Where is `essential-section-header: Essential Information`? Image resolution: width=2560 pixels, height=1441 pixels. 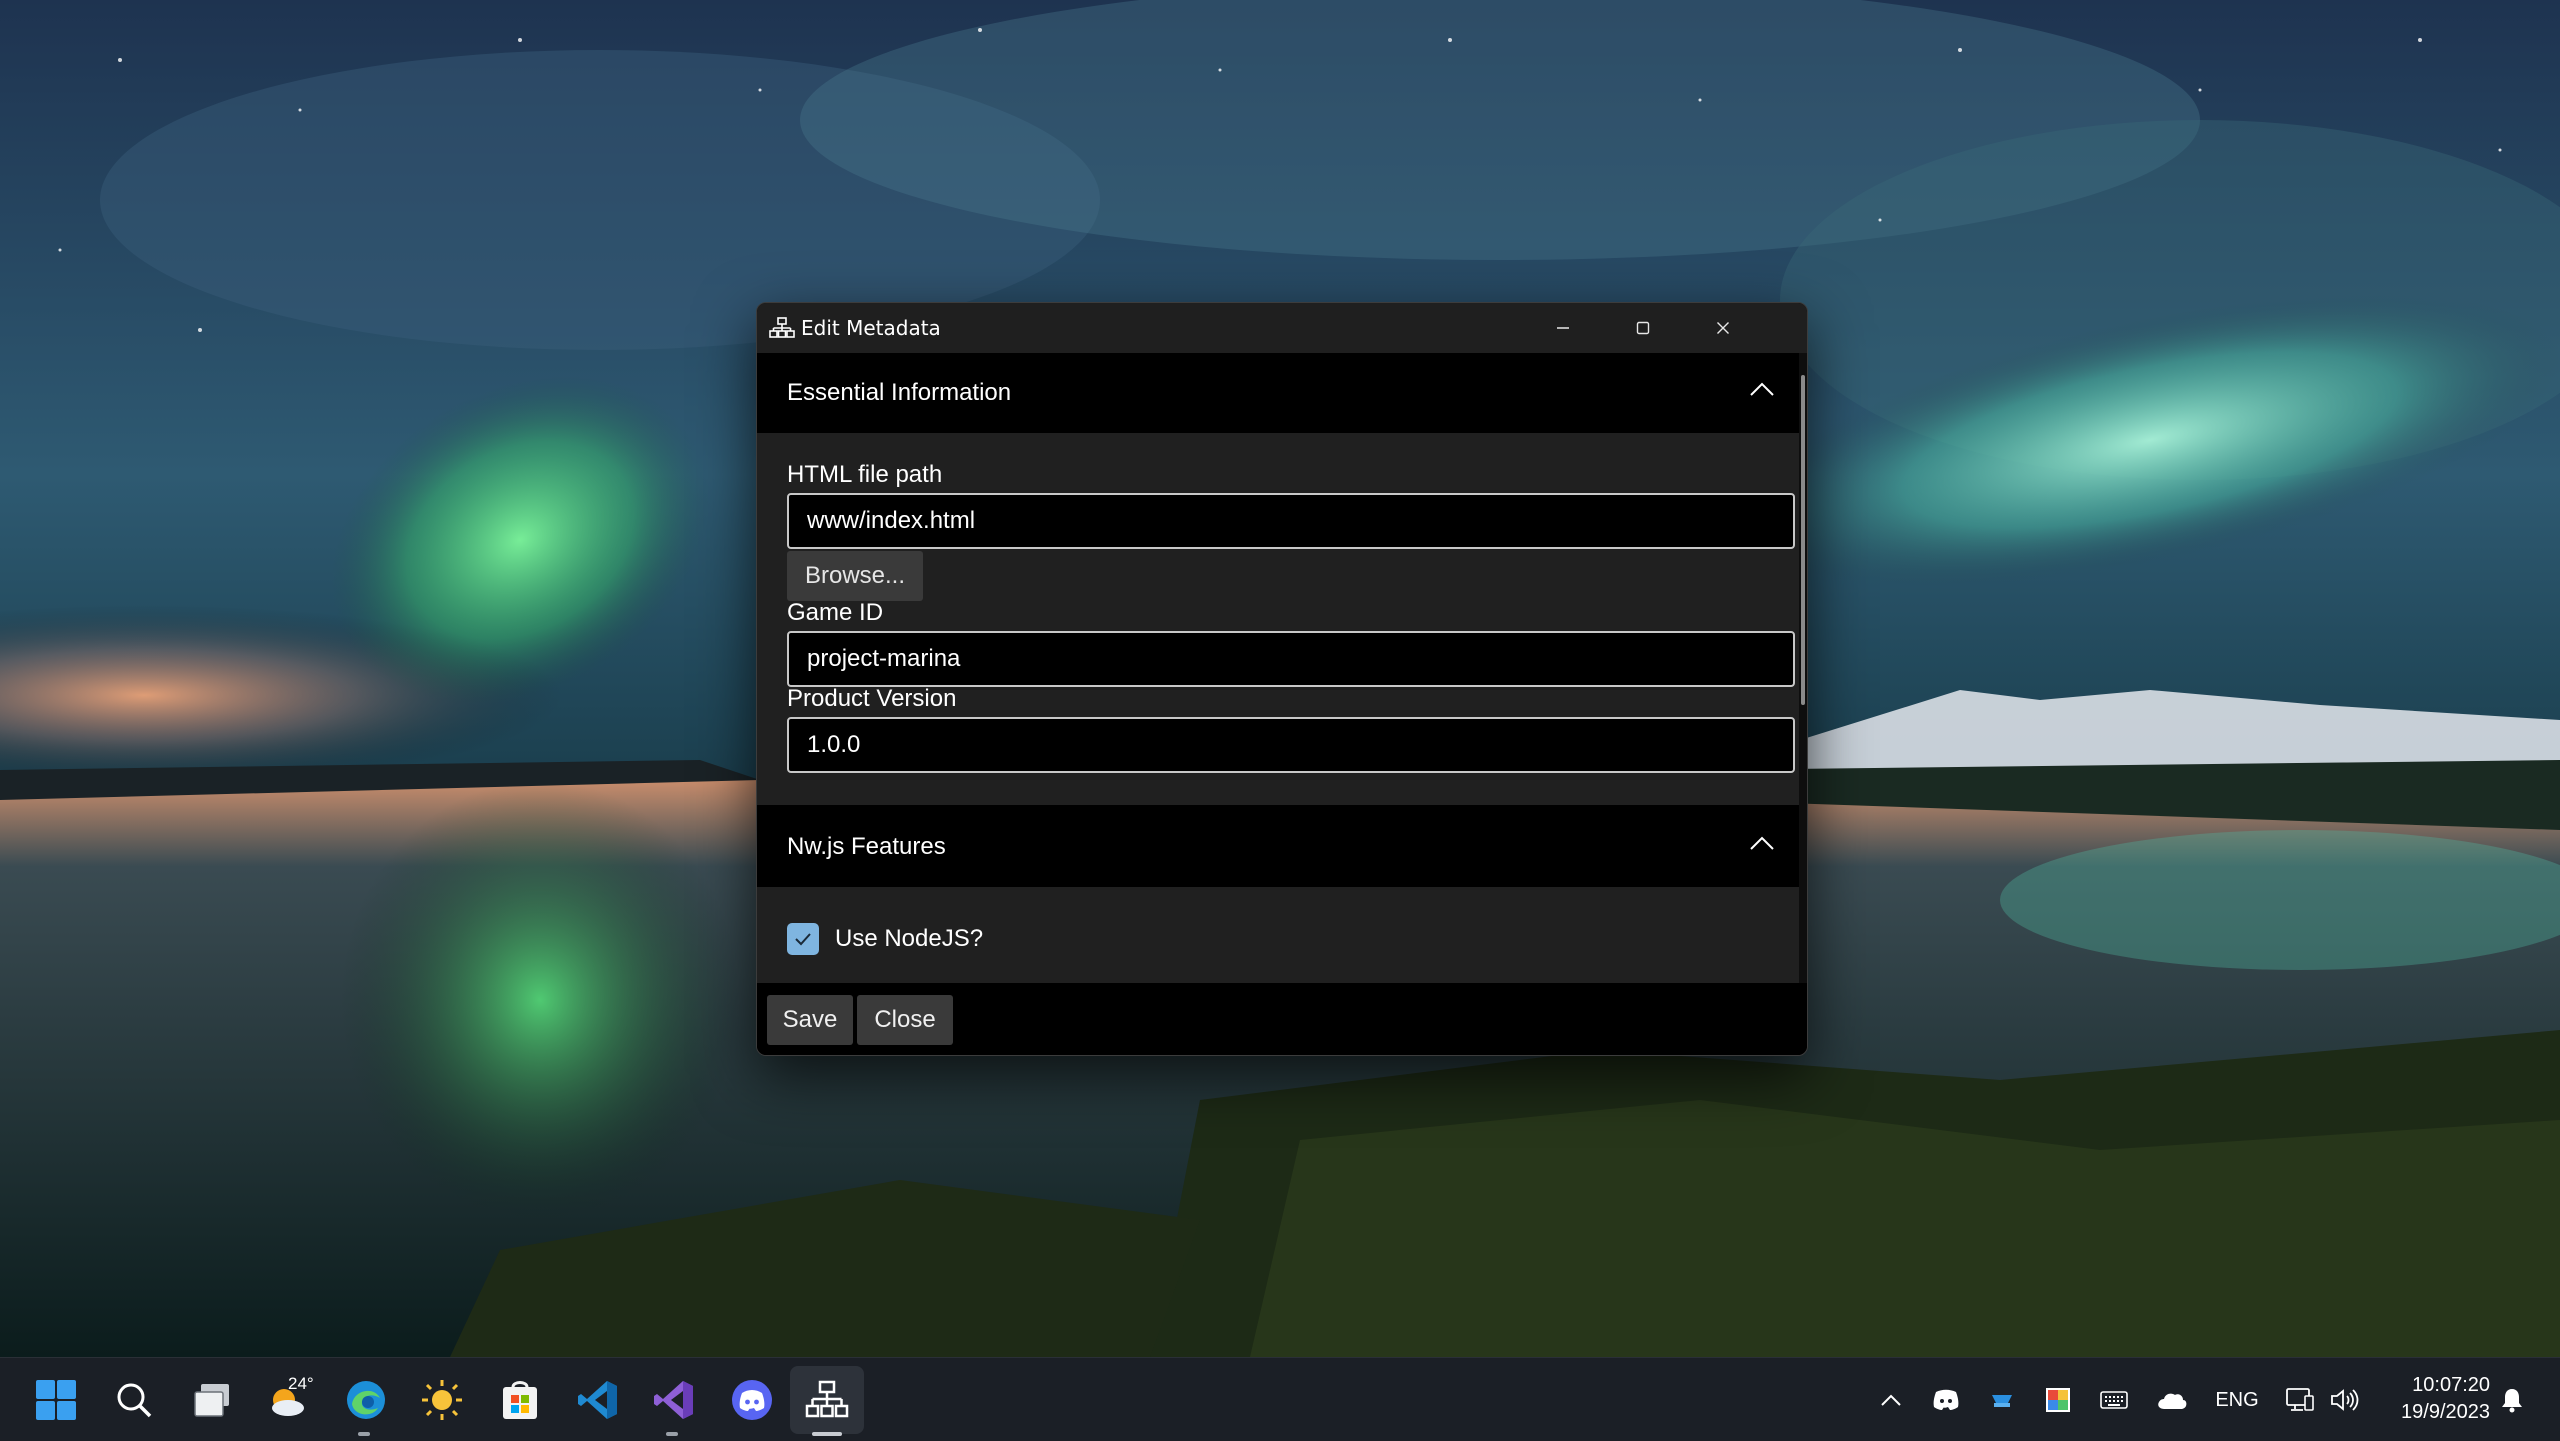 essential-section-header: Essential Information is located at coordinates (1278, 393).